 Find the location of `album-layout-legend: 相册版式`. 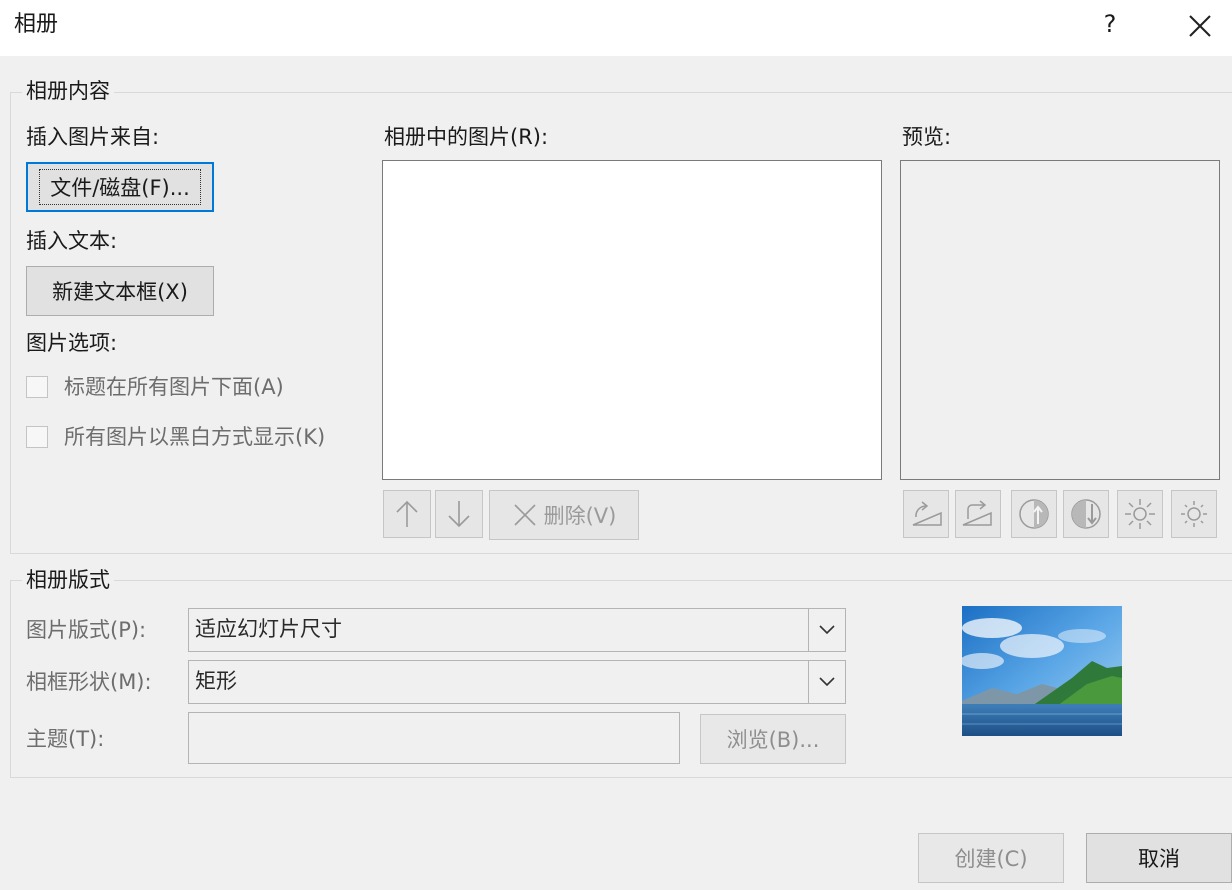

album-layout-legend: 相册版式 is located at coordinates (68, 580).